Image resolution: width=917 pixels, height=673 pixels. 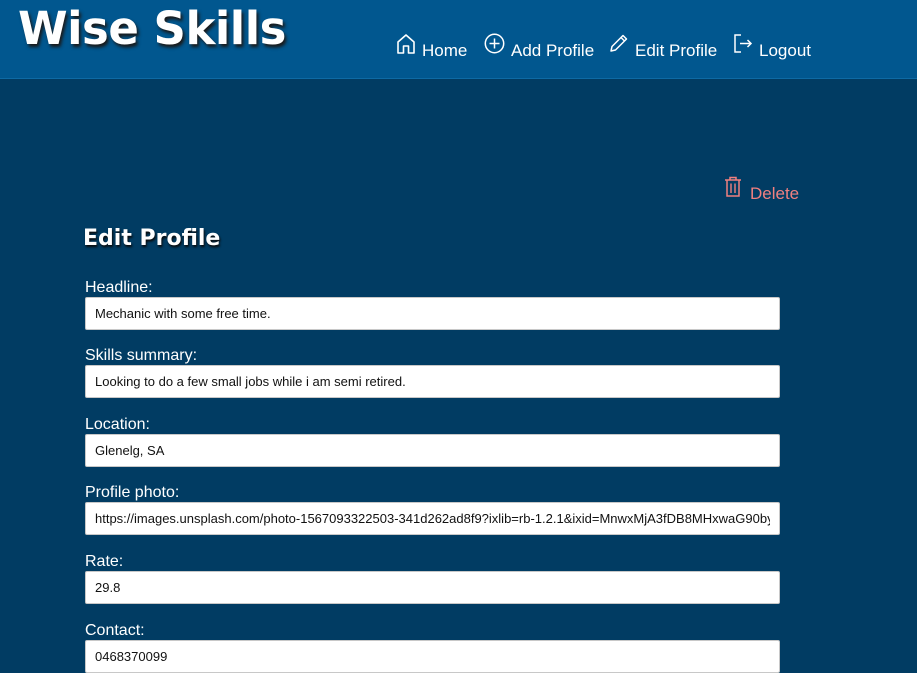 I want to click on trash-icon, so click(x=733, y=189).